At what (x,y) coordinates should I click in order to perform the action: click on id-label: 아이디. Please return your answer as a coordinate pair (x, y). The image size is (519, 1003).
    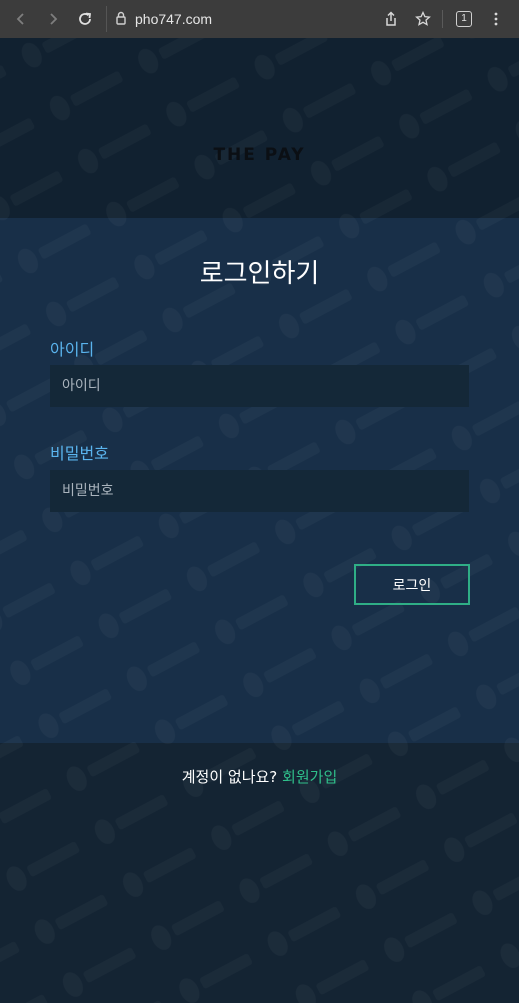
    Looking at the image, I should click on (72, 349).